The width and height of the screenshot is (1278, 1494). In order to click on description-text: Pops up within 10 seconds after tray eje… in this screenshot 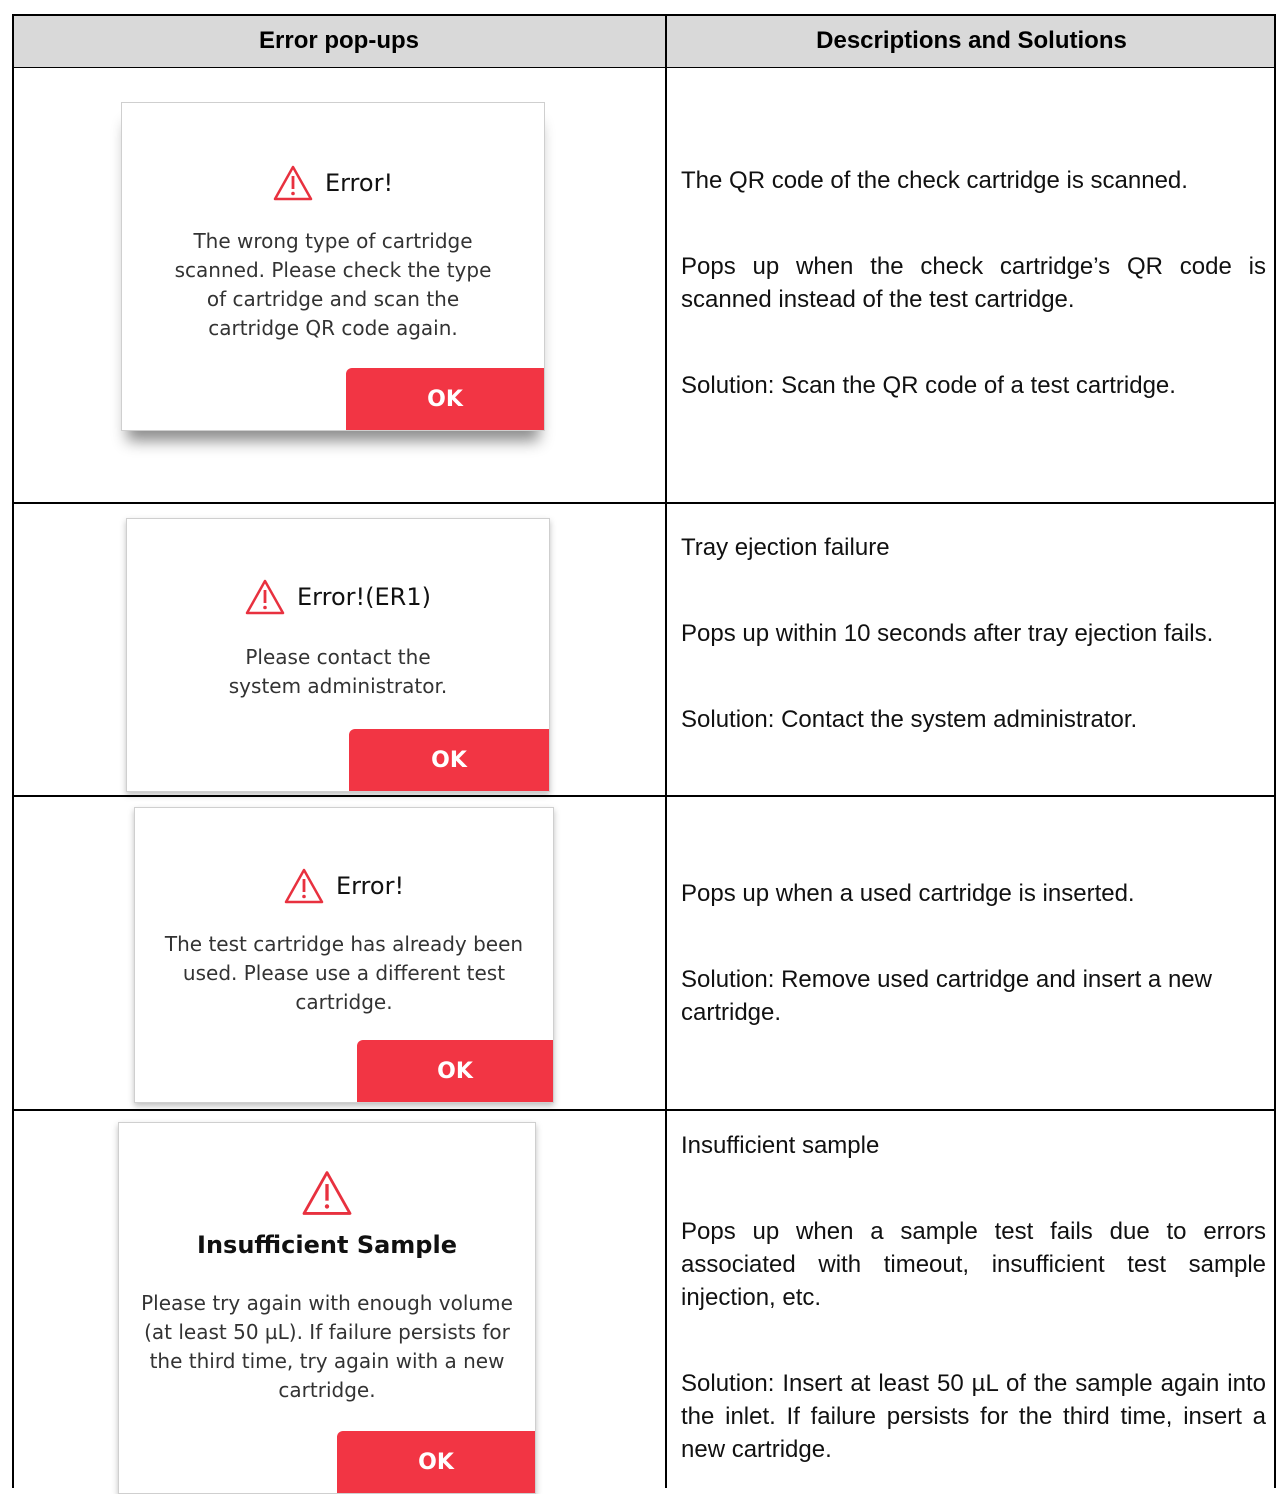, I will do `click(947, 633)`.